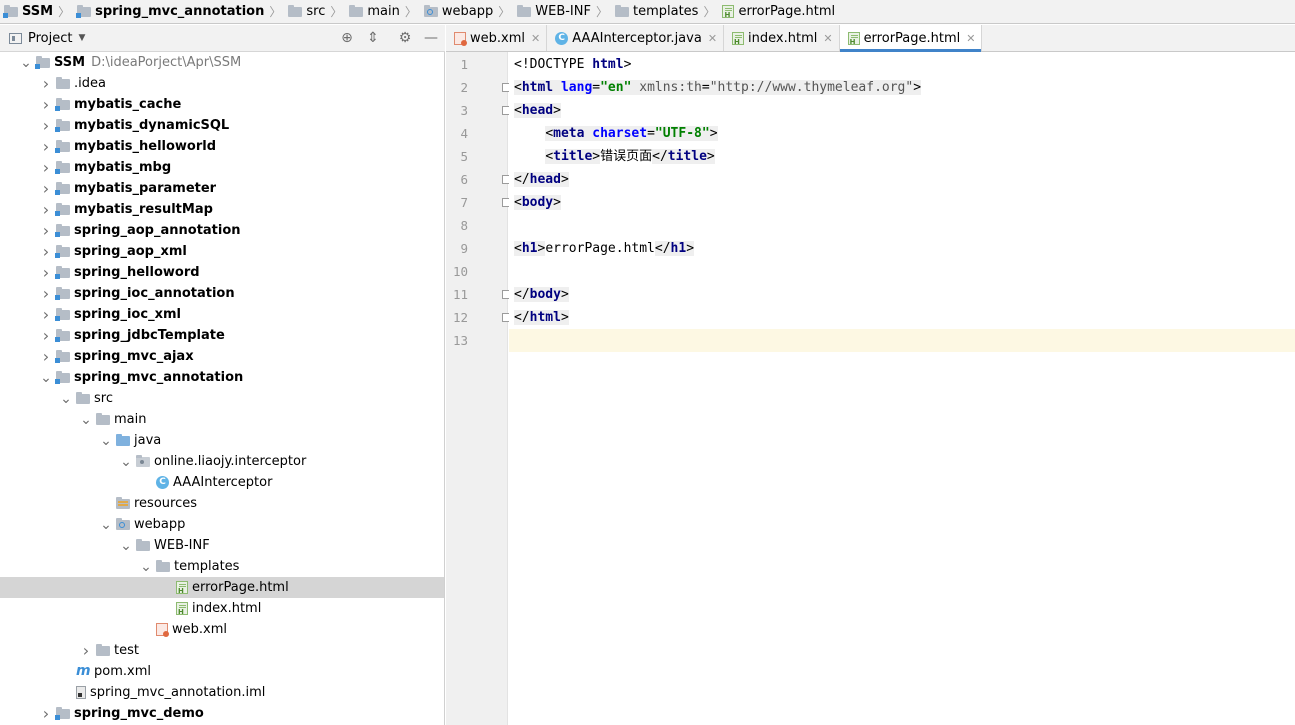 This screenshot has height=725, width=1295. Describe the element at coordinates (222, 398) in the screenshot. I see `tree-item: ⌄ src` at that location.